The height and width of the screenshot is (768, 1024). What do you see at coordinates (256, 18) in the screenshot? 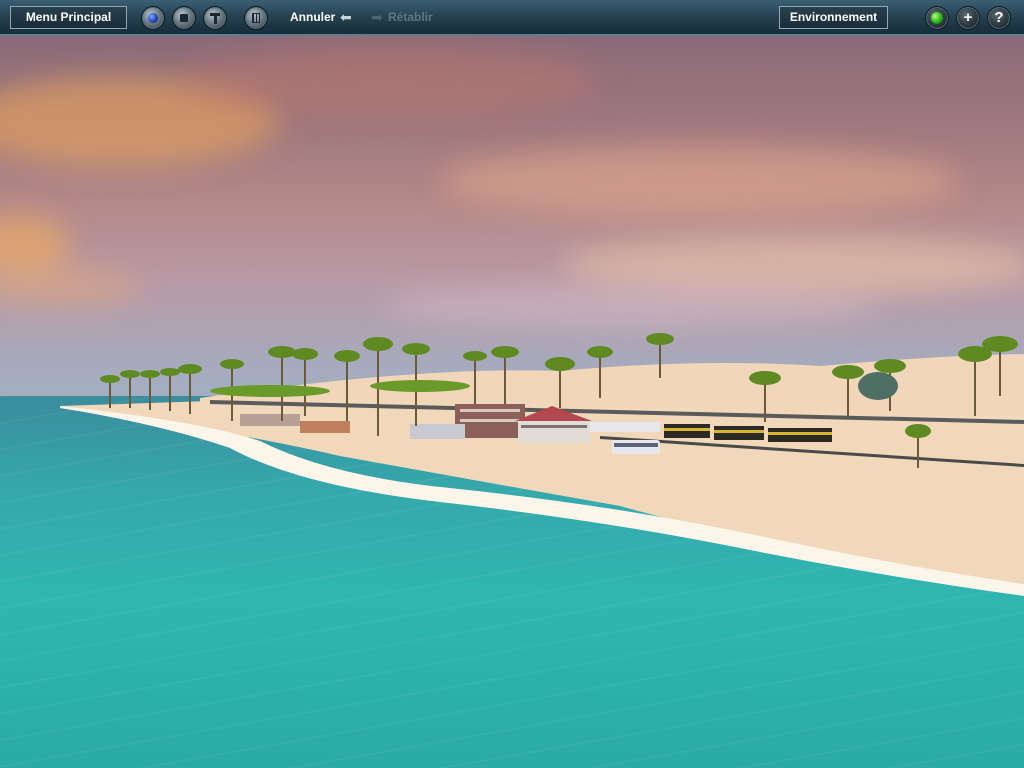
I see `delete-icon` at bounding box center [256, 18].